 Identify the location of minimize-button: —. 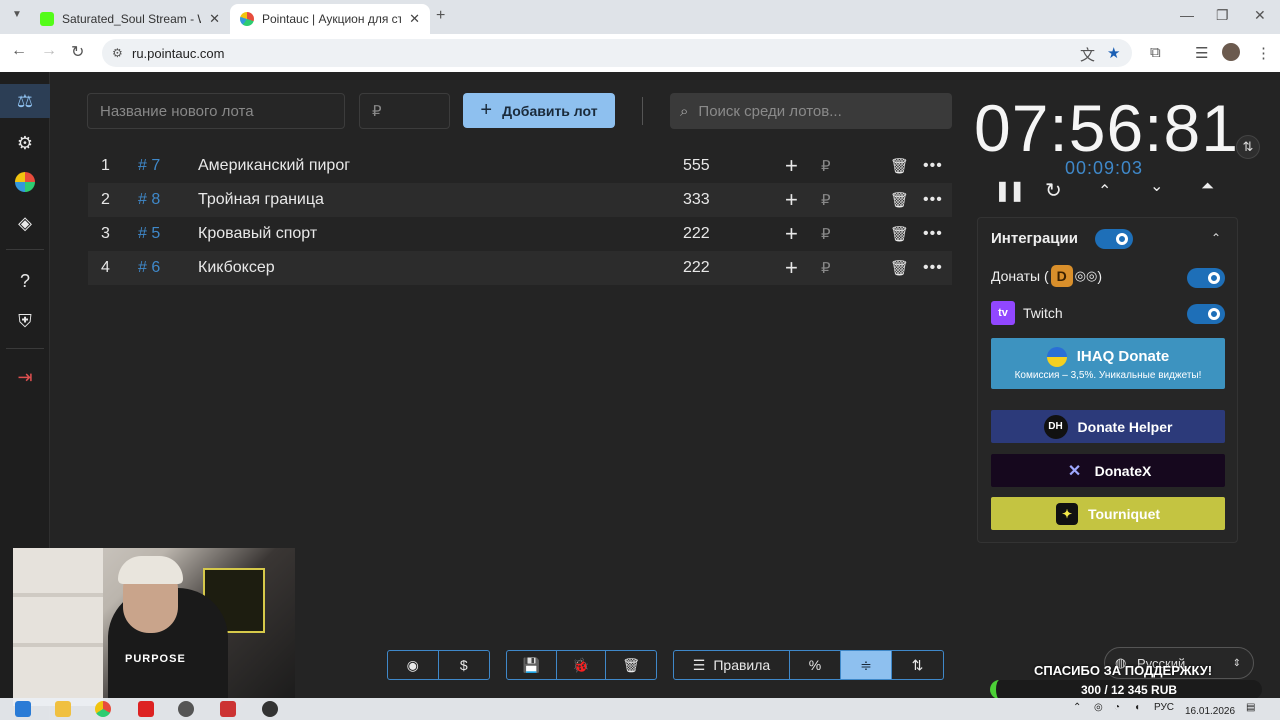
(1187, 15).